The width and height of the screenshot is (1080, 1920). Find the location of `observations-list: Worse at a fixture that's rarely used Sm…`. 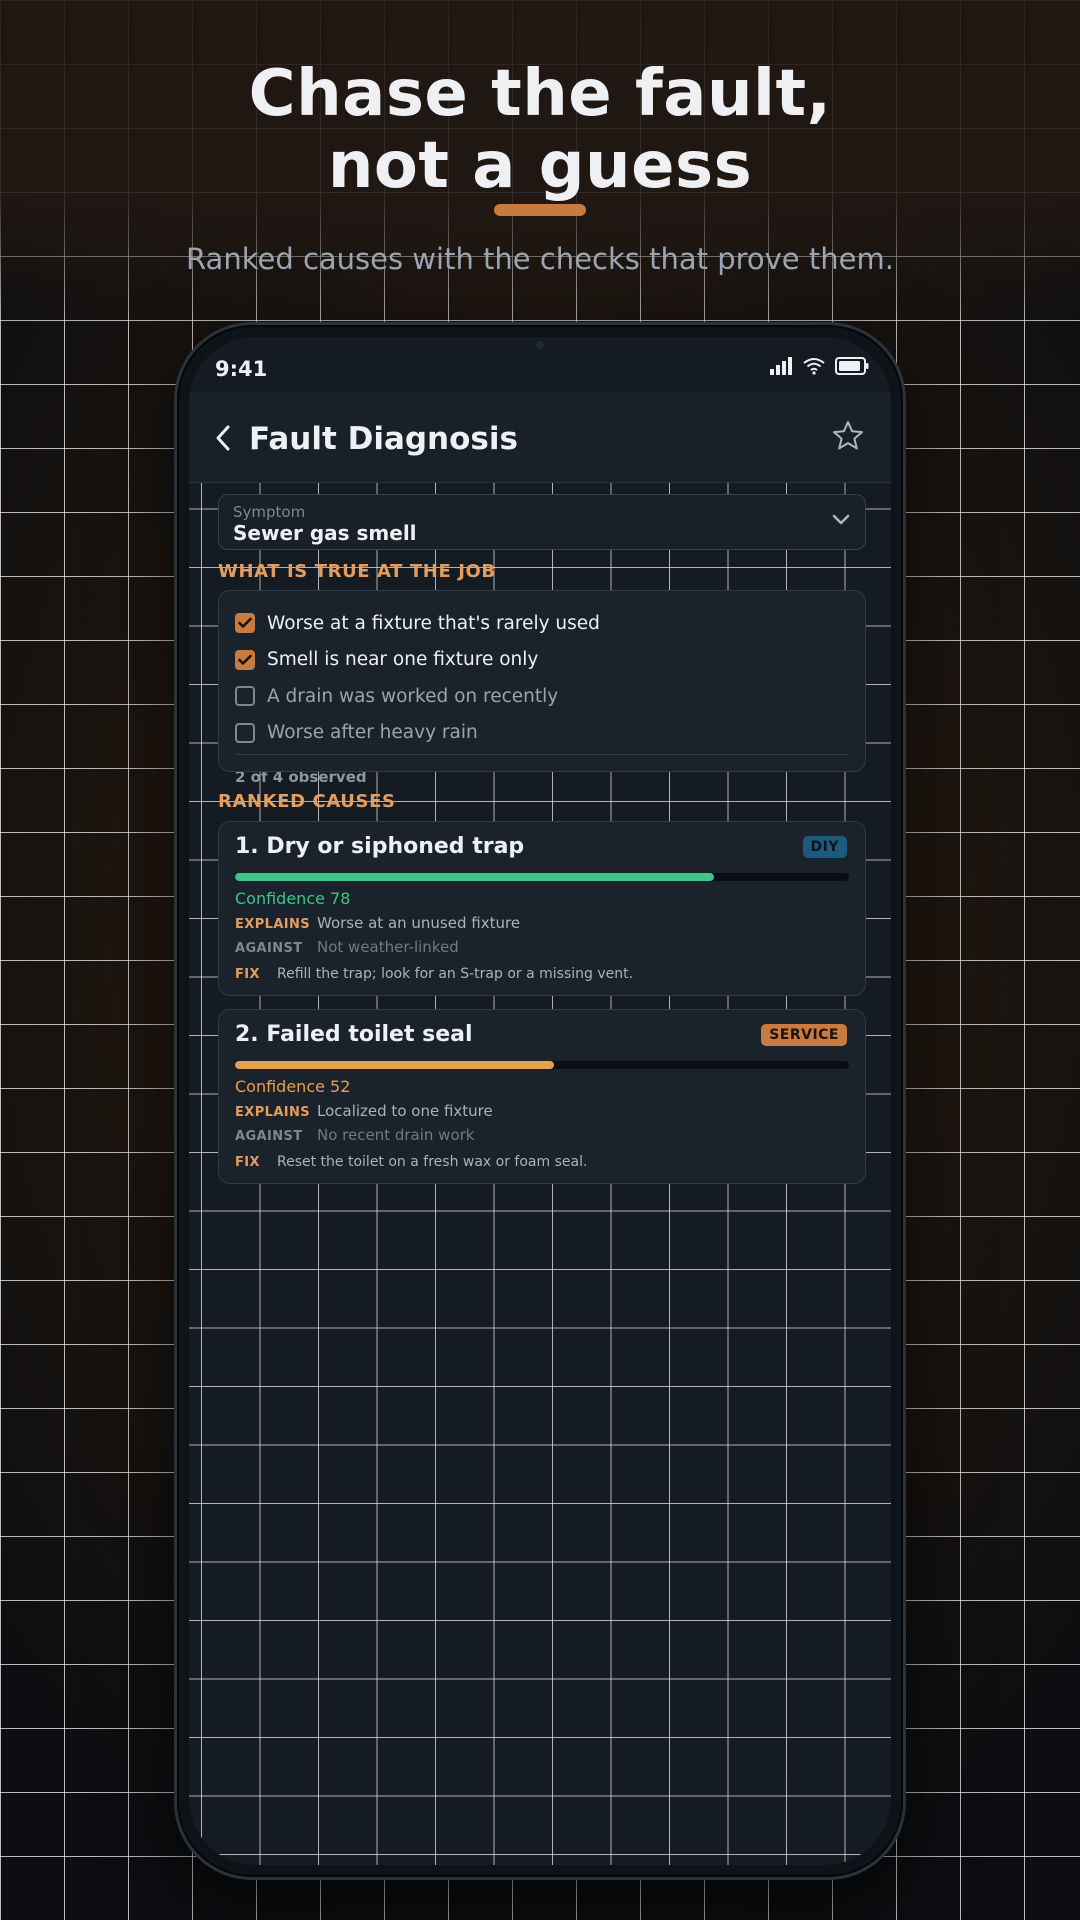

observations-list: Worse at a fixture that's rarely used Sm… is located at coordinates (542, 681).